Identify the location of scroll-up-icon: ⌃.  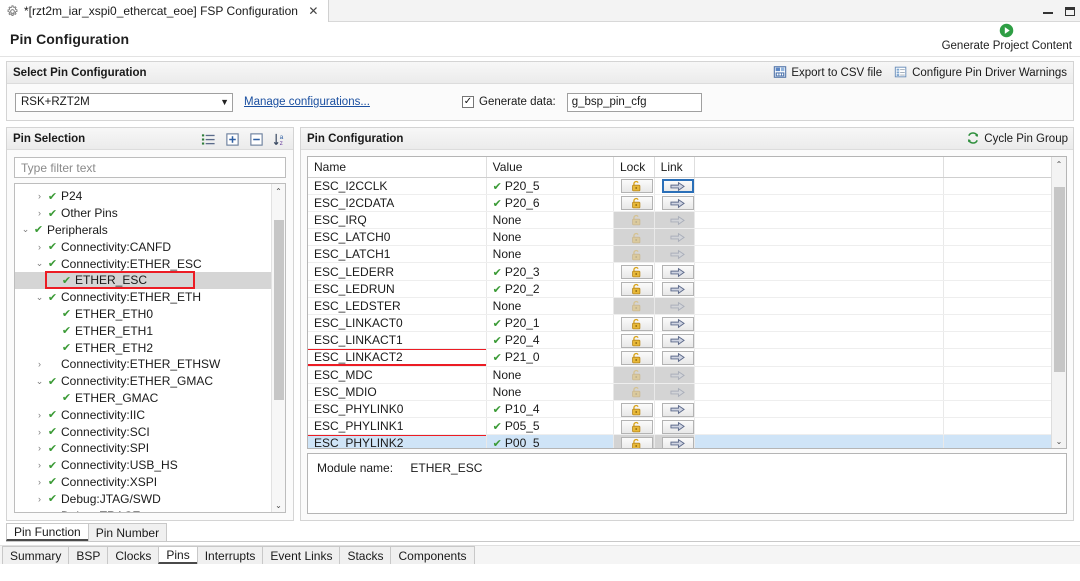
(278, 191).